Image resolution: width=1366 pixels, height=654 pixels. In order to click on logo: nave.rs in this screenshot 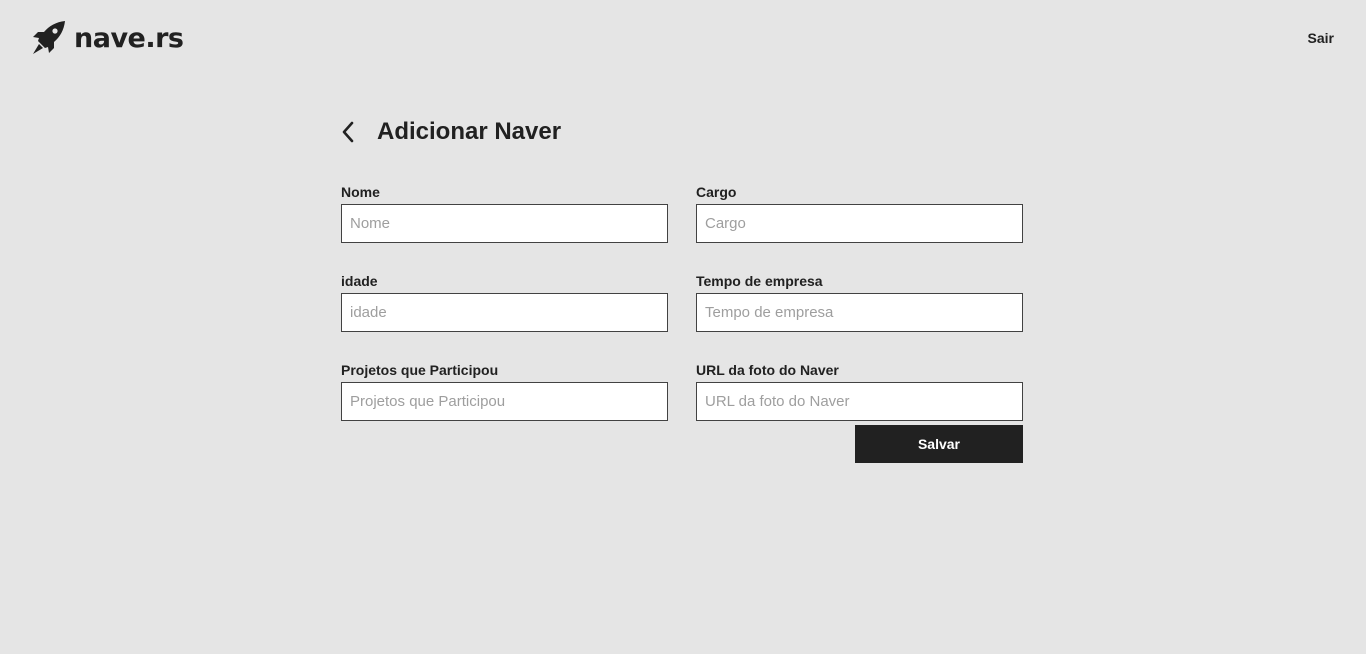, I will do `click(107, 38)`.